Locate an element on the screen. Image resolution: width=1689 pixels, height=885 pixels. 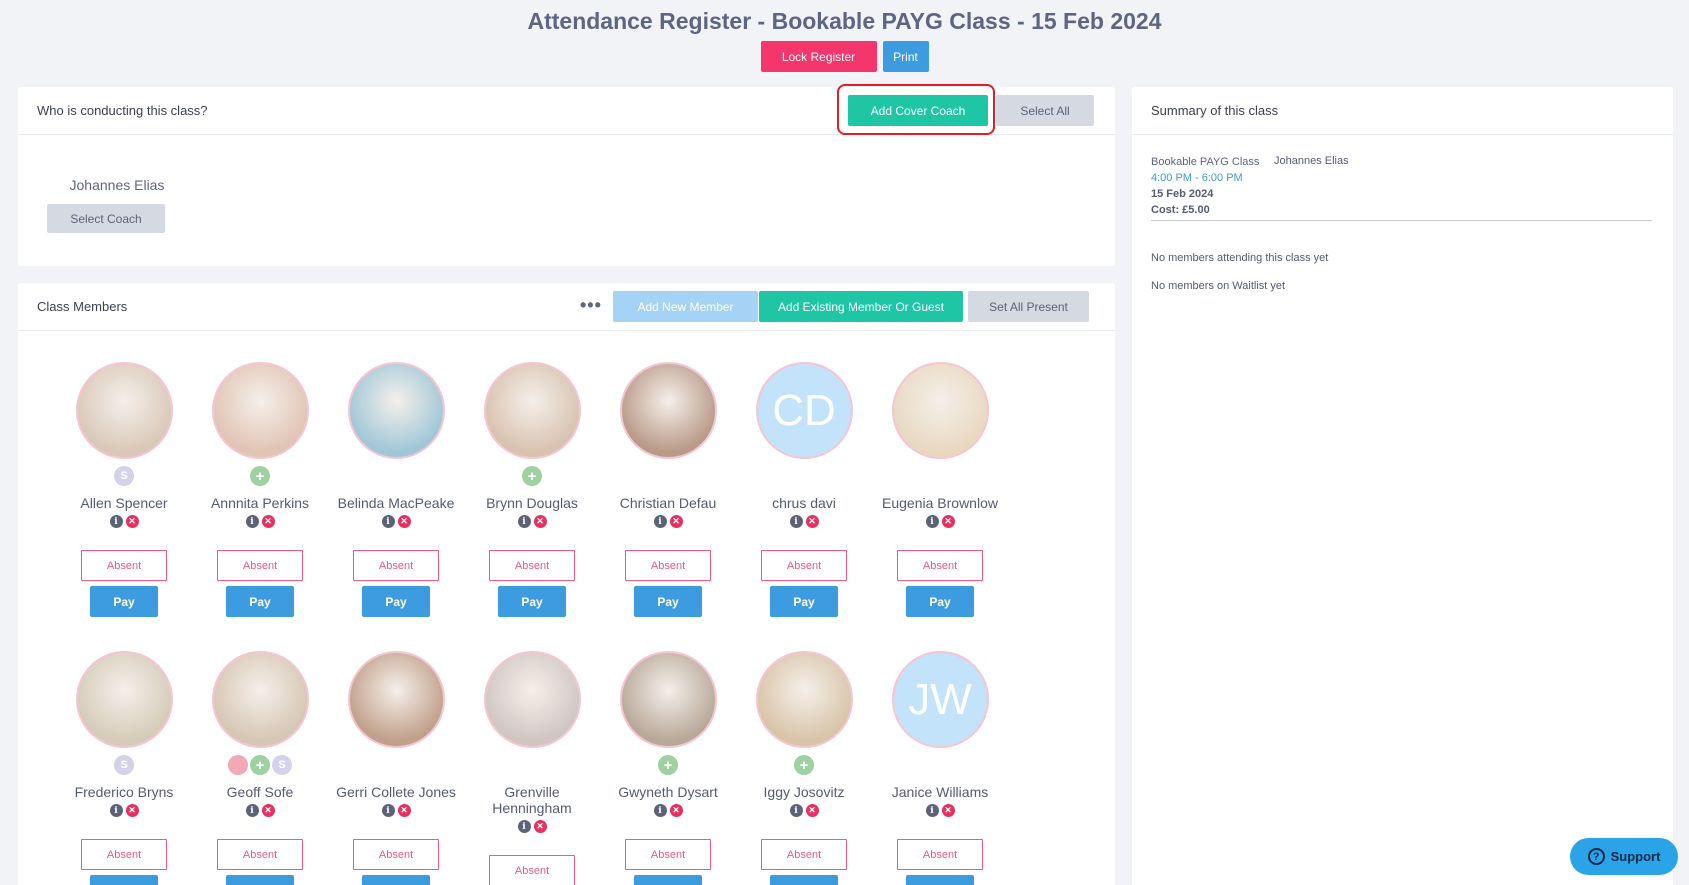
members-panel-title: Class Members is located at coordinates (82, 306).